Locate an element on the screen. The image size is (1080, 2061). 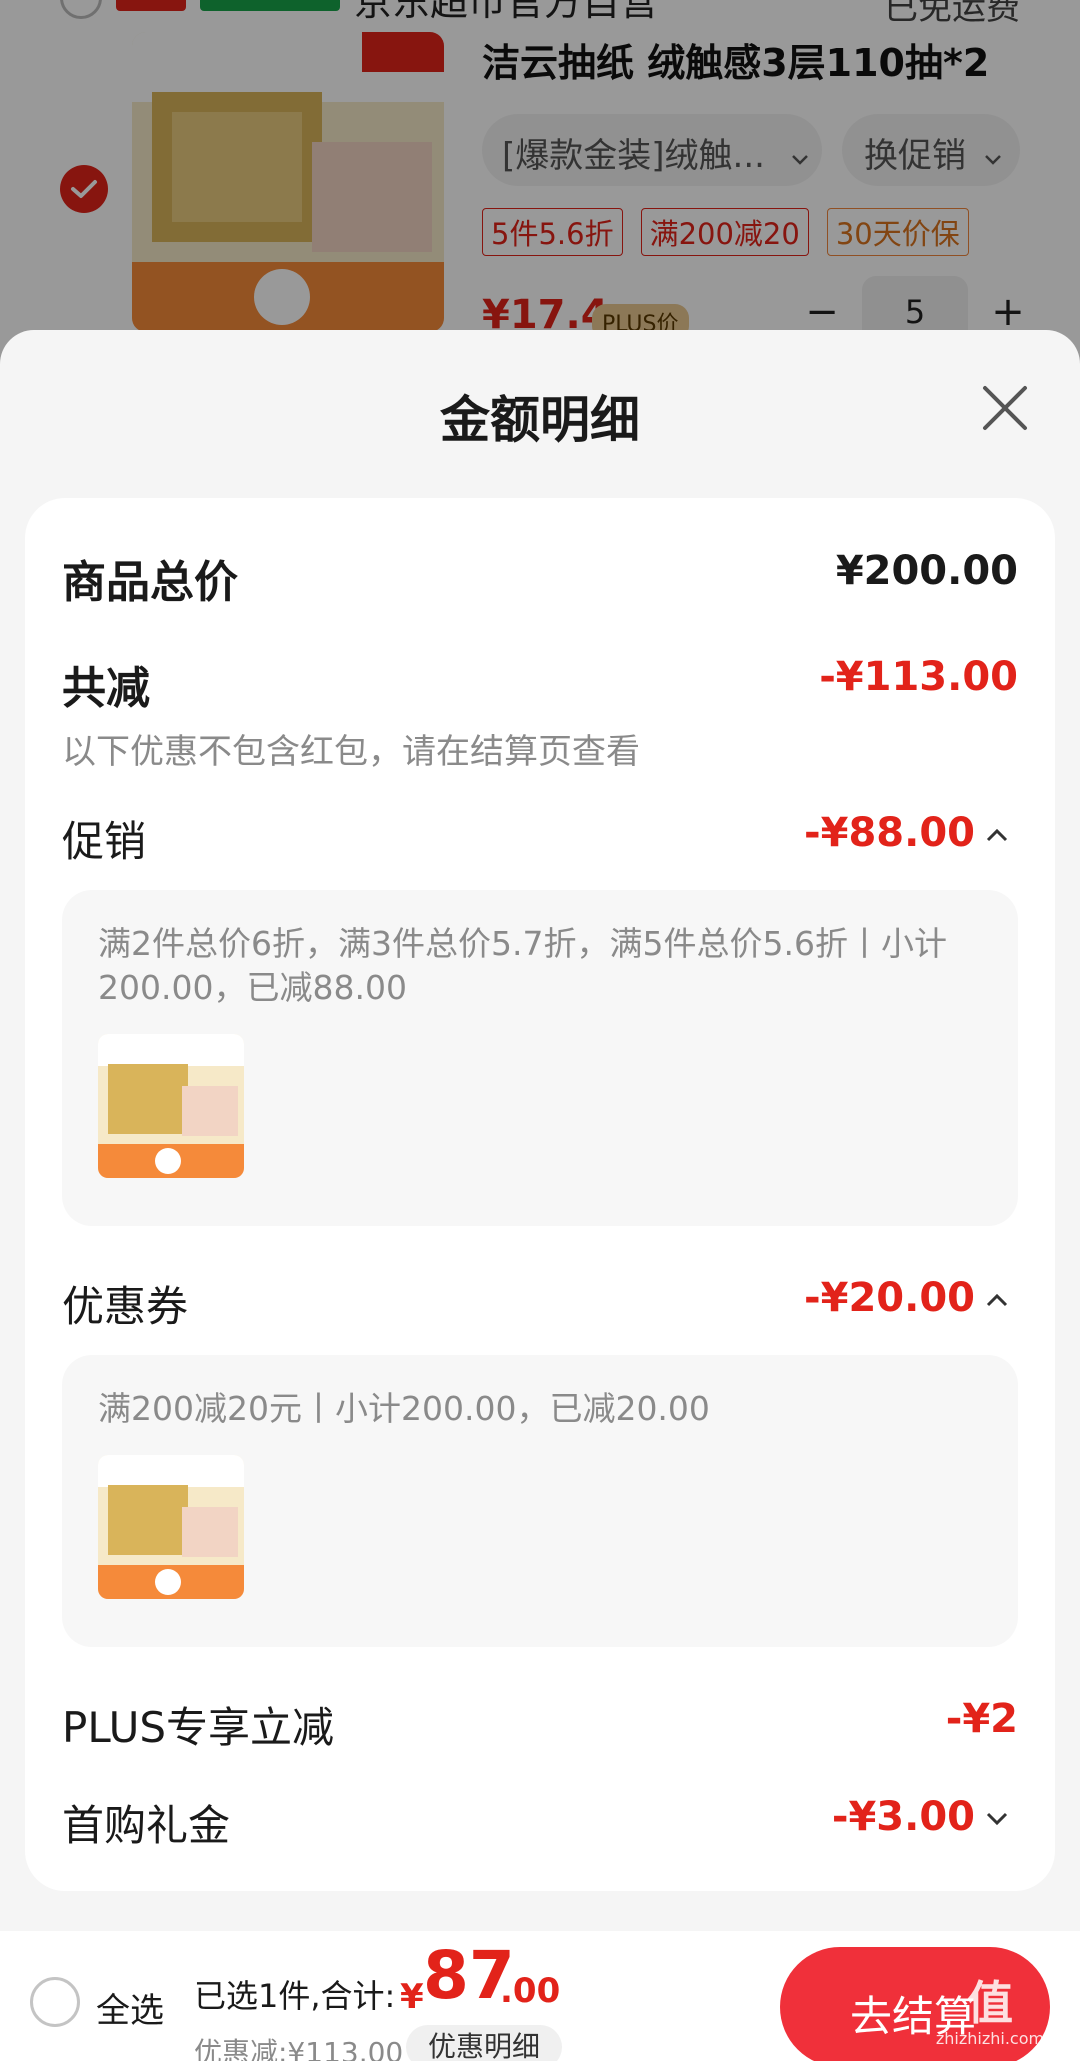
total-price-label: 商品总价 is located at coordinates (150, 582).